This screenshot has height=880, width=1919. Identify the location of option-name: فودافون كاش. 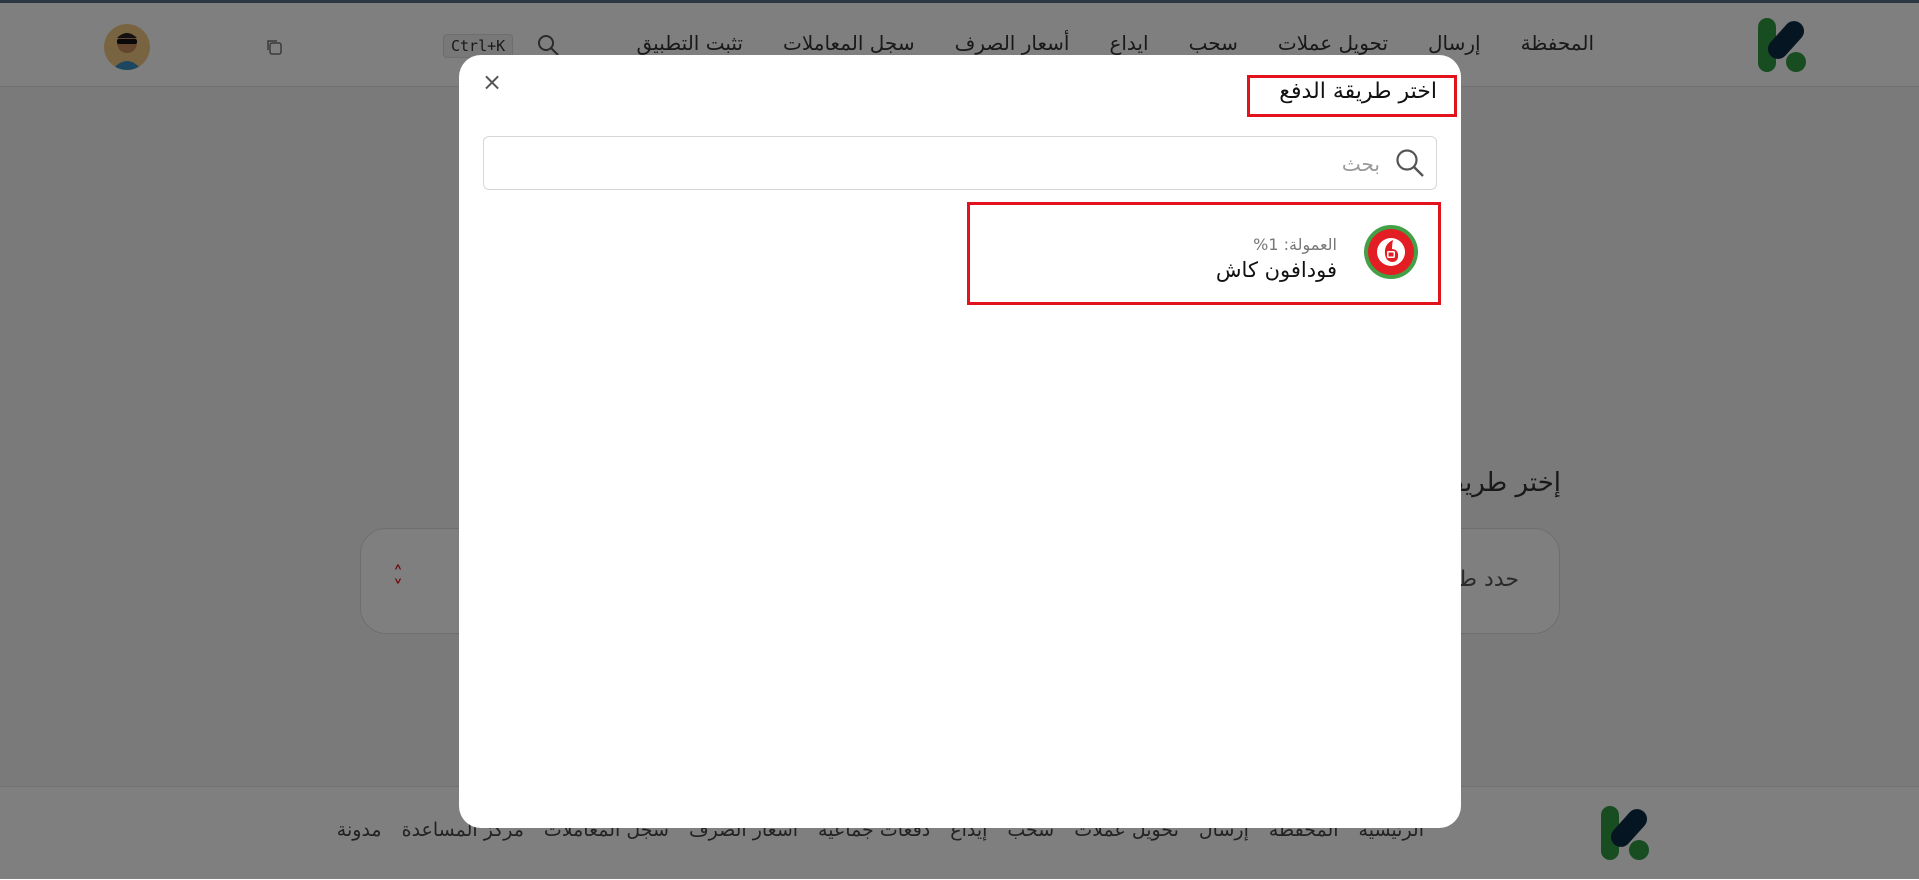
(1276, 270).